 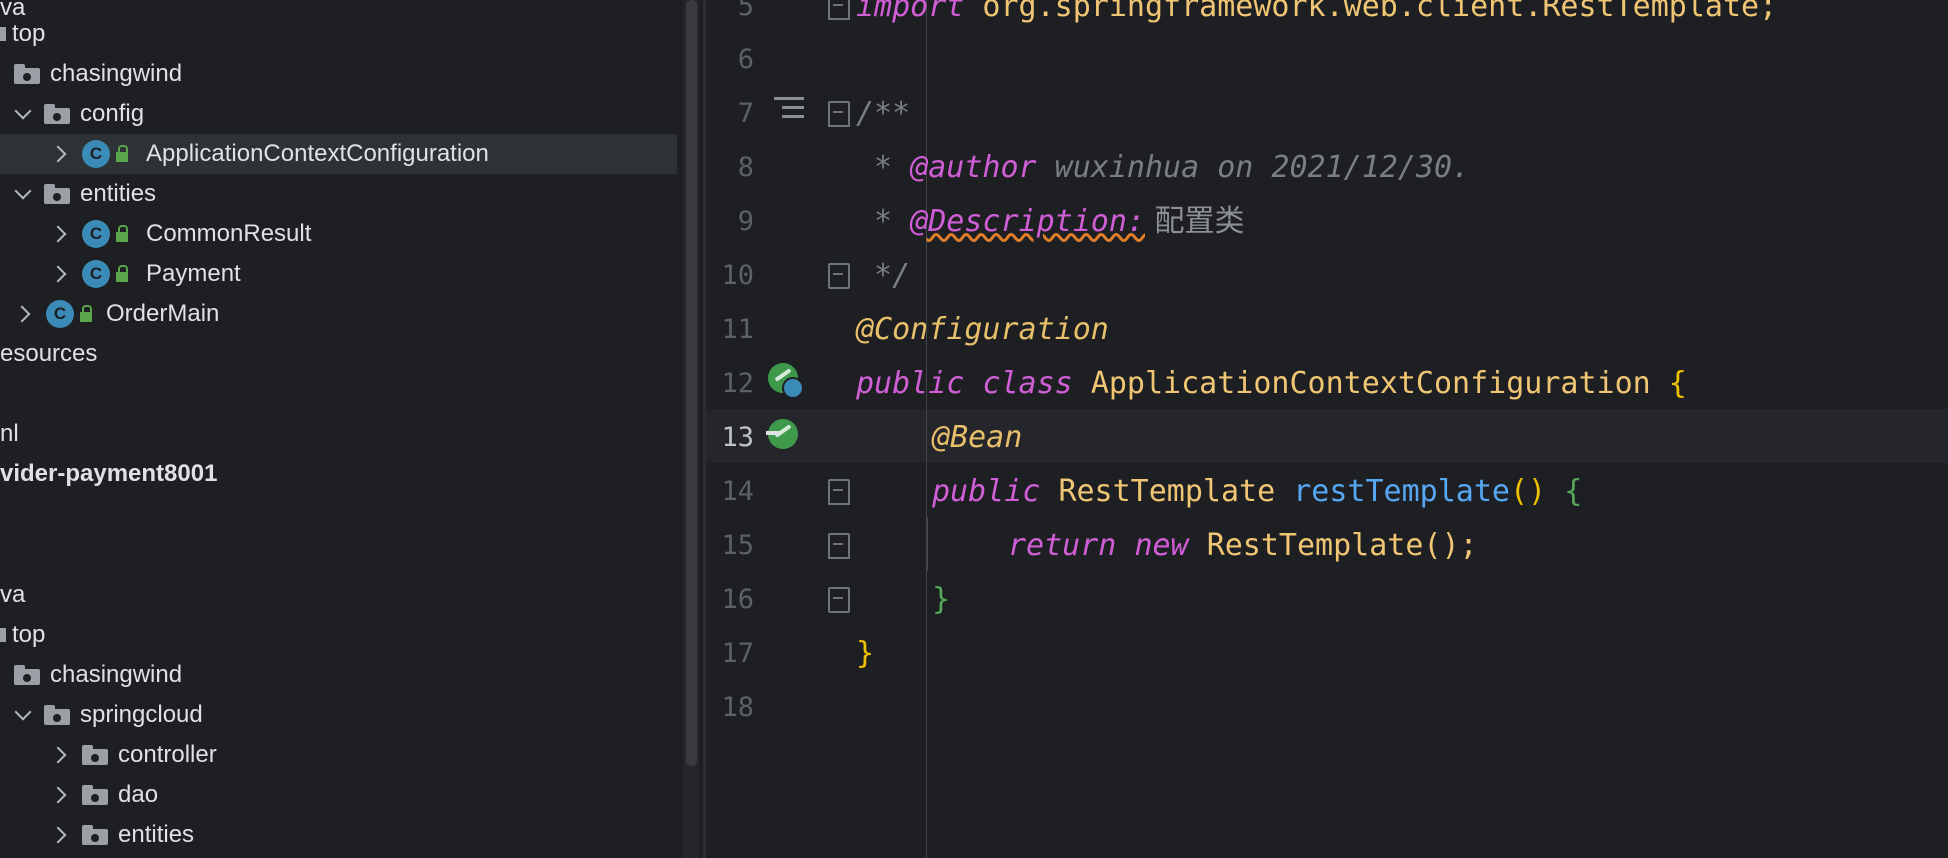 What do you see at coordinates (338, 755) in the screenshot?
I see `tree-item-controller: controller` at bounding box center [338, 755].